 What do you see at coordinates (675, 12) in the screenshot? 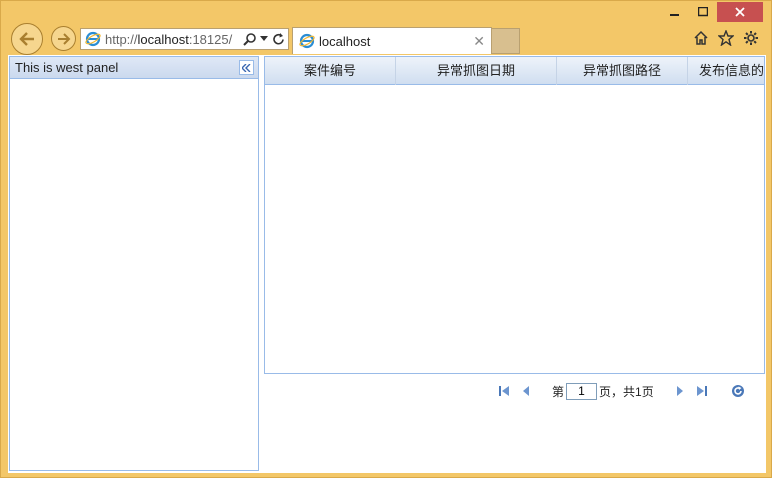
I see `minimize-button` at bounding box center [675, 12].